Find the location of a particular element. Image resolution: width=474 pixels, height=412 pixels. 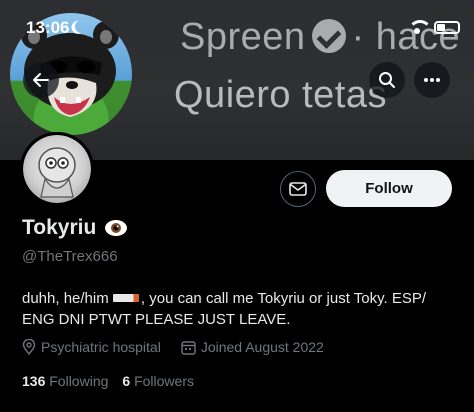

status-time: 13:06 is located at coordinates (57, 28).